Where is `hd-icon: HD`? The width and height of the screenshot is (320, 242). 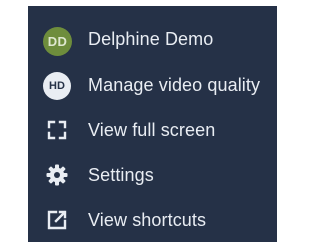 hd-icon: HD is located at coordinates (57, 86).